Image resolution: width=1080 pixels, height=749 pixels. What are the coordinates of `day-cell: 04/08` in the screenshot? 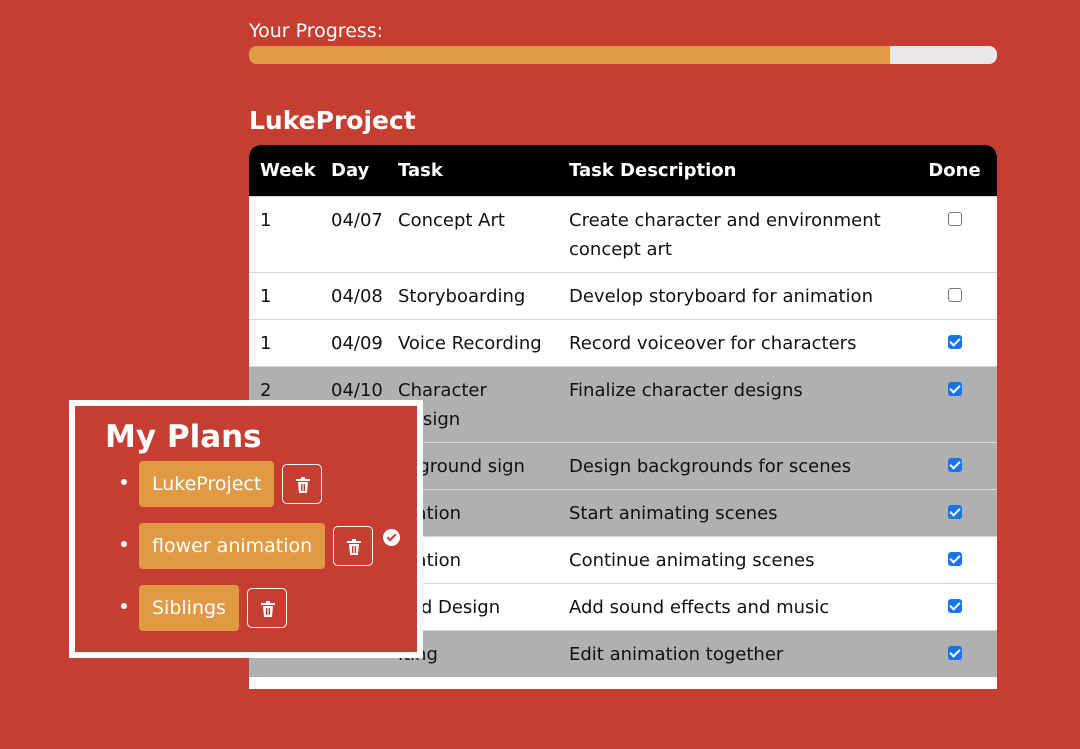 It's located at (357, 296).